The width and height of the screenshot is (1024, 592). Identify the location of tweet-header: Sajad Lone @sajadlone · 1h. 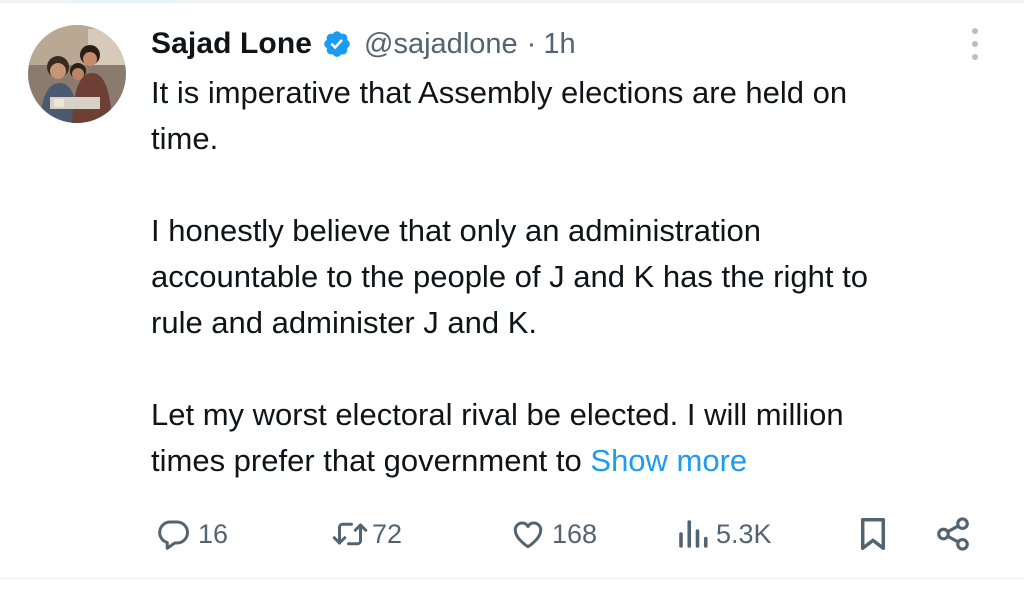
(363, 44).